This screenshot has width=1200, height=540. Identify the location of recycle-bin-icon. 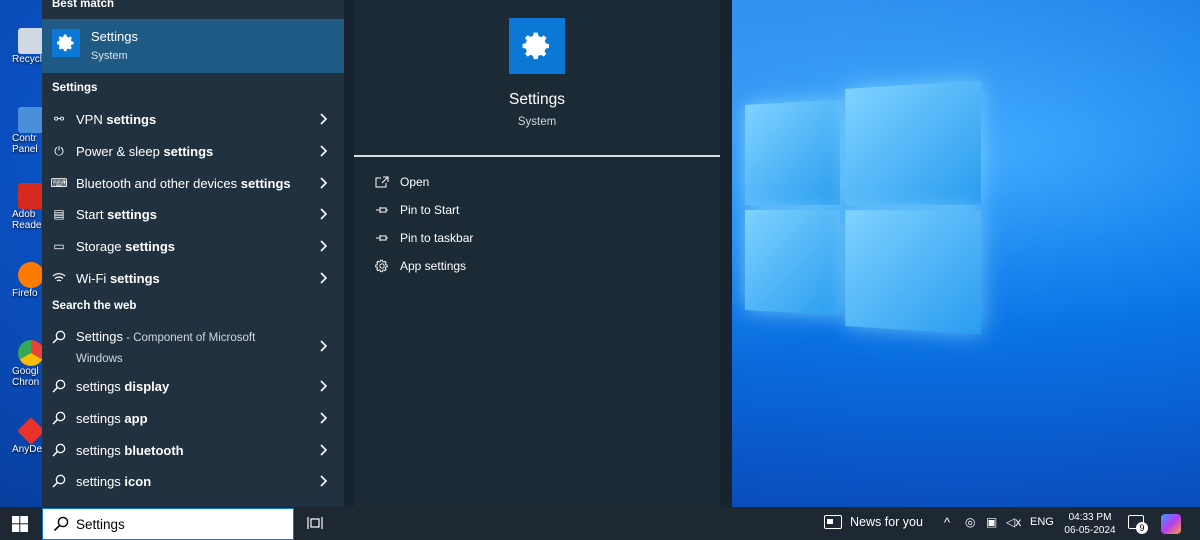
(31, 41).